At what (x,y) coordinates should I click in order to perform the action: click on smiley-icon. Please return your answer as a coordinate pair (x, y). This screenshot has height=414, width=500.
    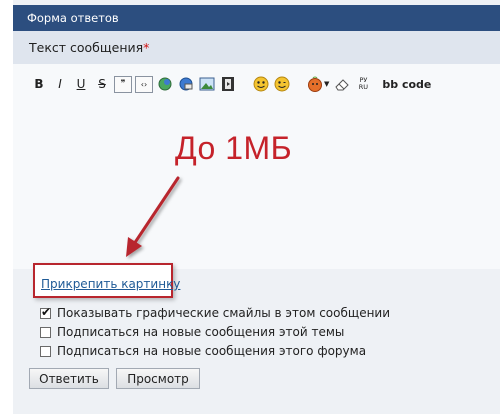
    Looking at the image, I should click on (261, 84).